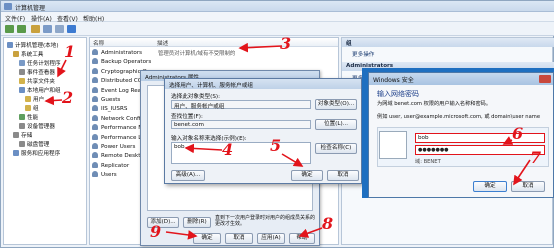  I want to click on check-names-button: 检查名称(C), so click(336, 148).